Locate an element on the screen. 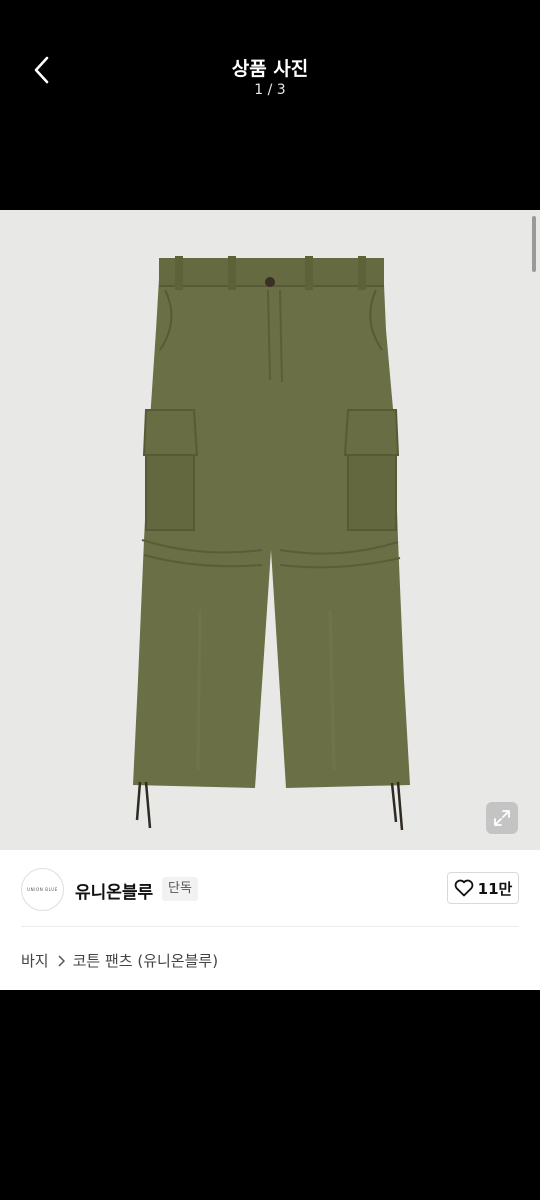 The width and height of the screenshot is (540, 1200). breadcrumb: 바지 코튼 팬츠 (유니온블루) is located at coordinates (119, 960).